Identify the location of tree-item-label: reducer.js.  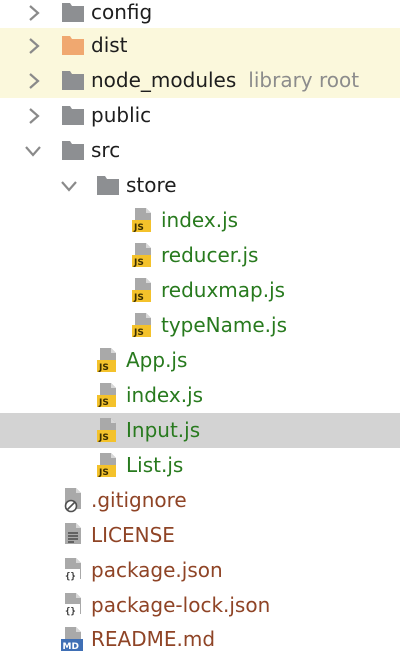
(210, 255).